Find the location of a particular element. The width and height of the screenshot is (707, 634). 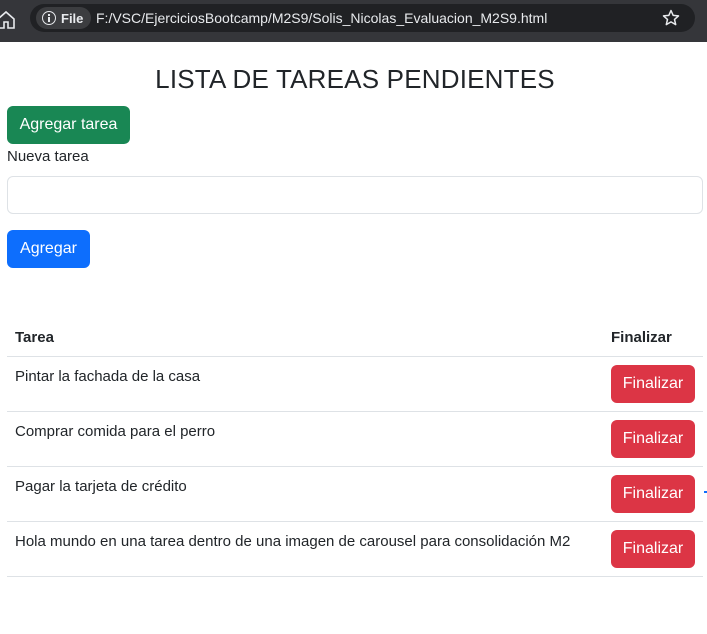

header-task: Tarea is located at coordinates (309, 337).